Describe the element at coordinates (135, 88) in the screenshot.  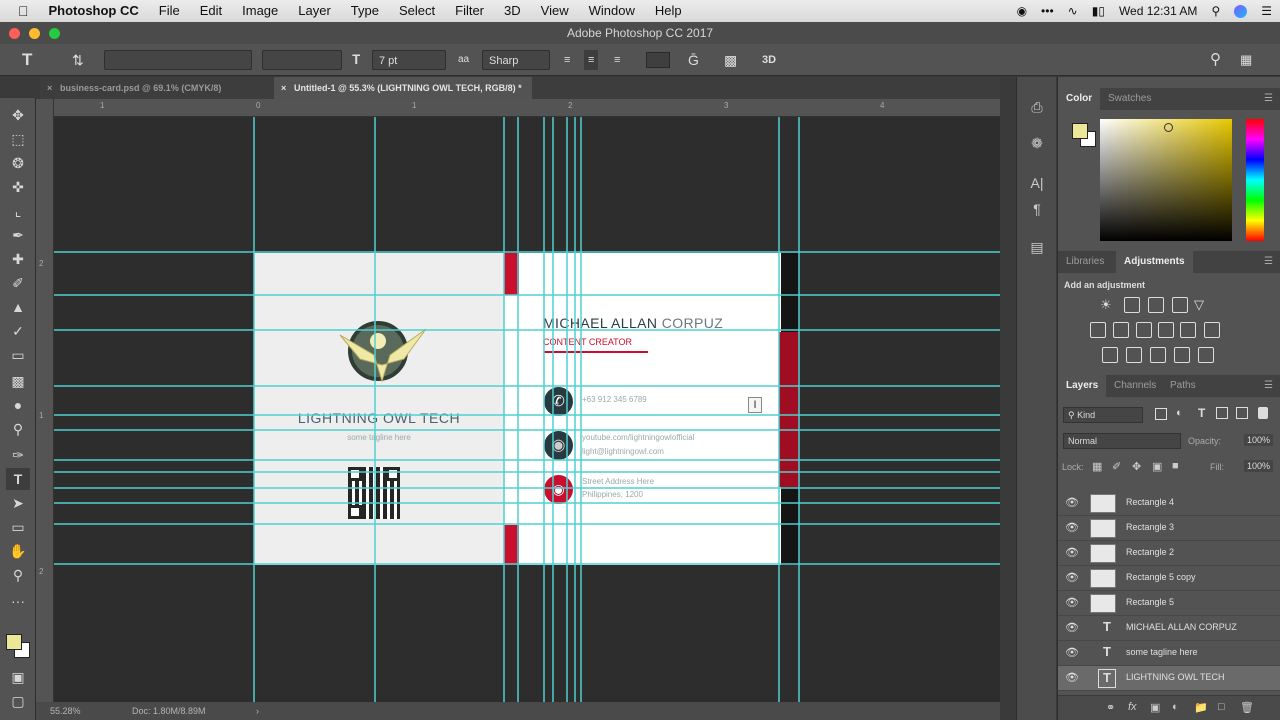
I see `tab-business-card: × business-card.psd @ 69.1% (CMYK/8)` at that location.